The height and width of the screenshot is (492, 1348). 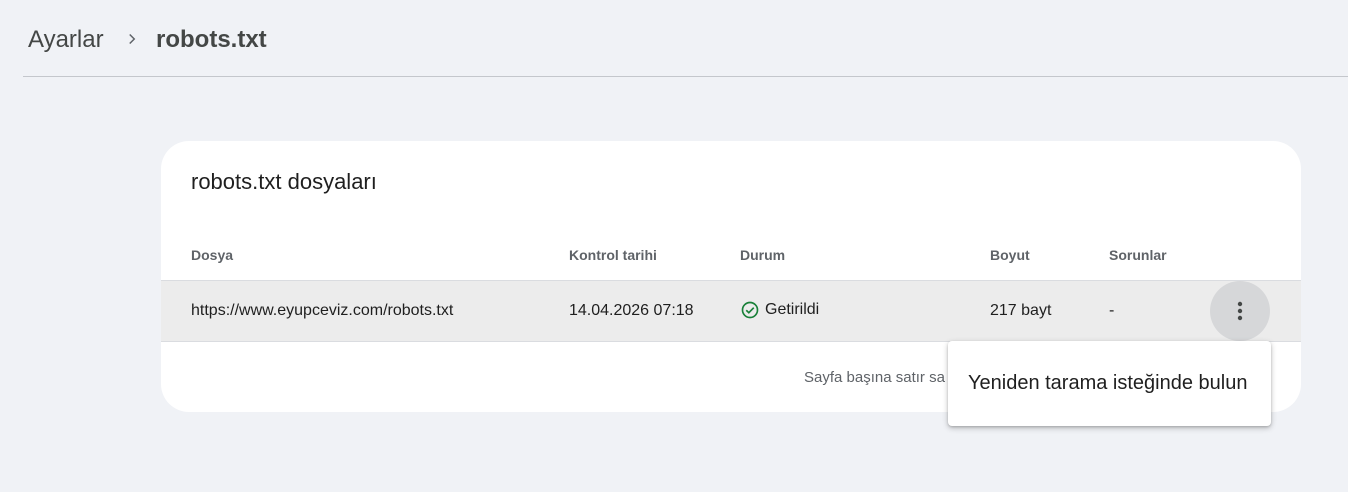 I want to click on row-context-menu: Yeniden tarama isteğinde bulun, so click(x=1109, y=383).